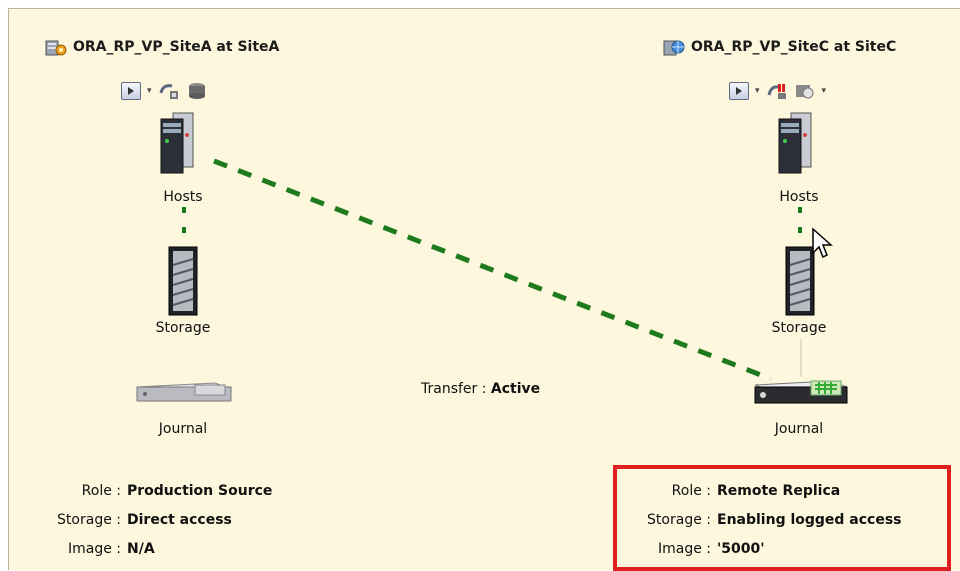  What do you see at coordinates (101, 491) in the screenshot?
I see `role-key-a: Role :` at bounding box center [101, 491].